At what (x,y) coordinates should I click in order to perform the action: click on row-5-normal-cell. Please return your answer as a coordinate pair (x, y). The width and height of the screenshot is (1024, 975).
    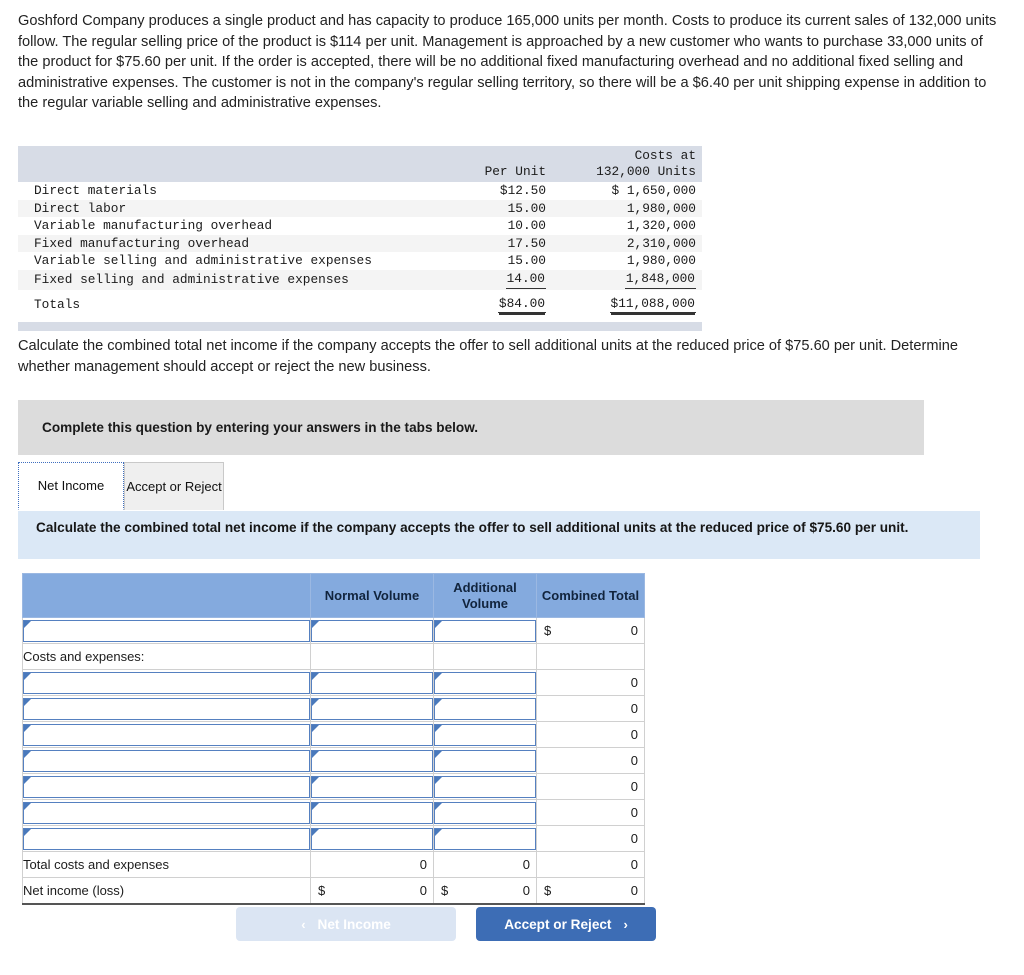
    Looking at the image, I should click on (372, 760).